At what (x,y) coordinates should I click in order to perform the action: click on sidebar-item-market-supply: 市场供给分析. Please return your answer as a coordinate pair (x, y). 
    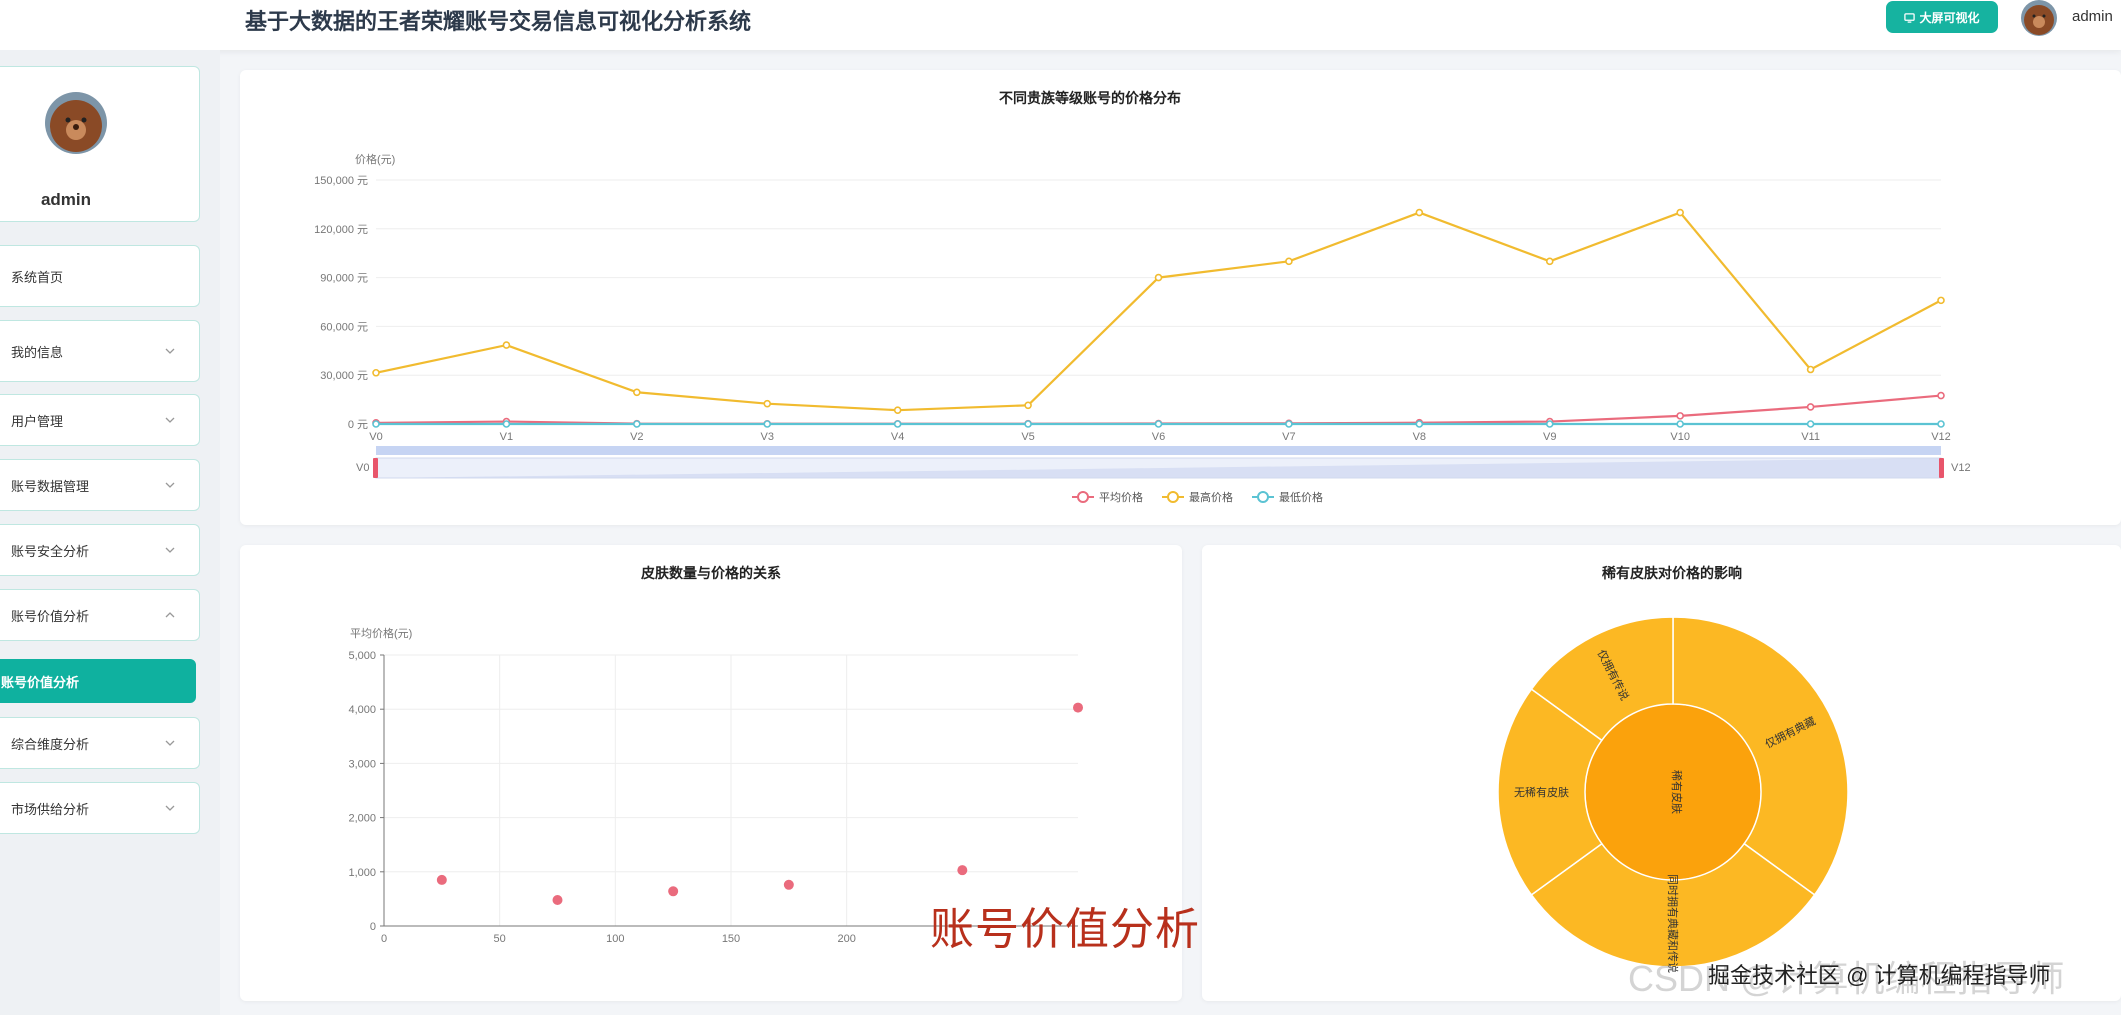
    Looking at the image, I should click on (100, 808).